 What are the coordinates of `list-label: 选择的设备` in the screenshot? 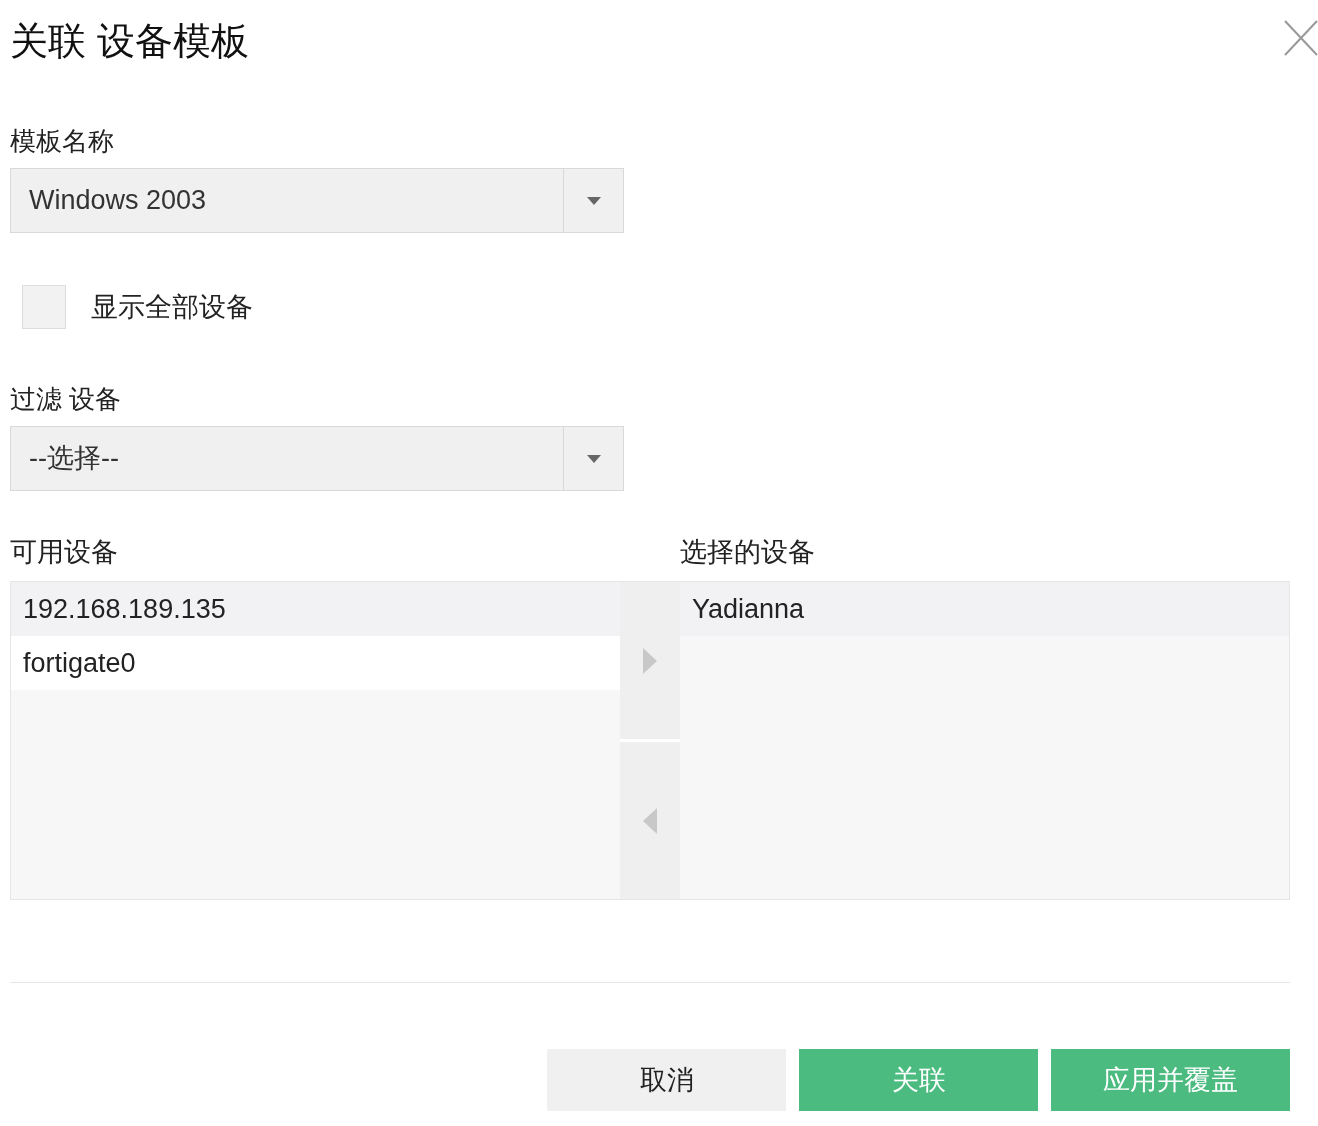 It's located at (747, 552).